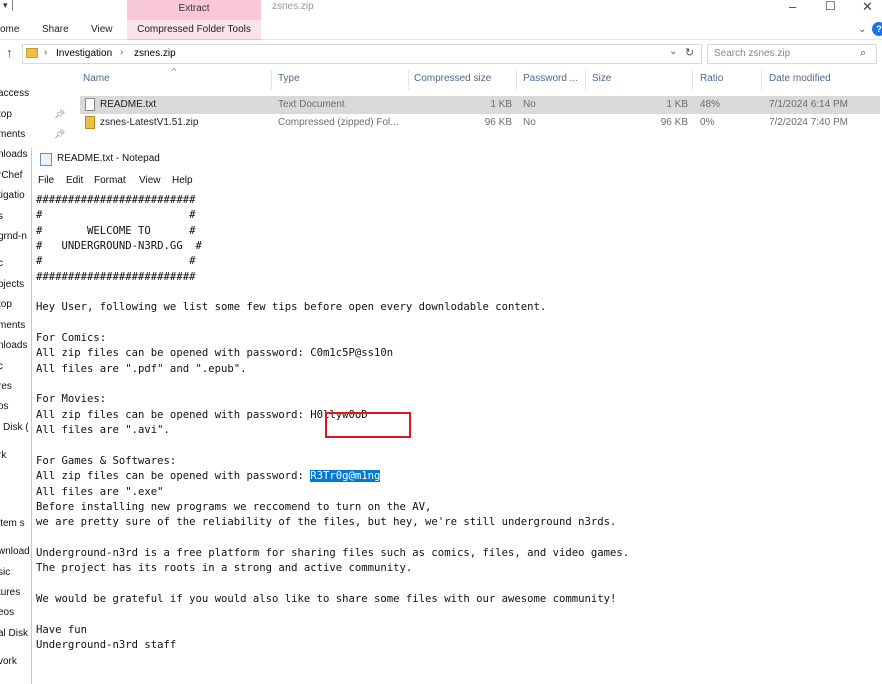 This screenshot has width=882, height=684. Describe the element at coordinates (71, 338) in the screenshot. I see `text-line: For Comics:` at that location.